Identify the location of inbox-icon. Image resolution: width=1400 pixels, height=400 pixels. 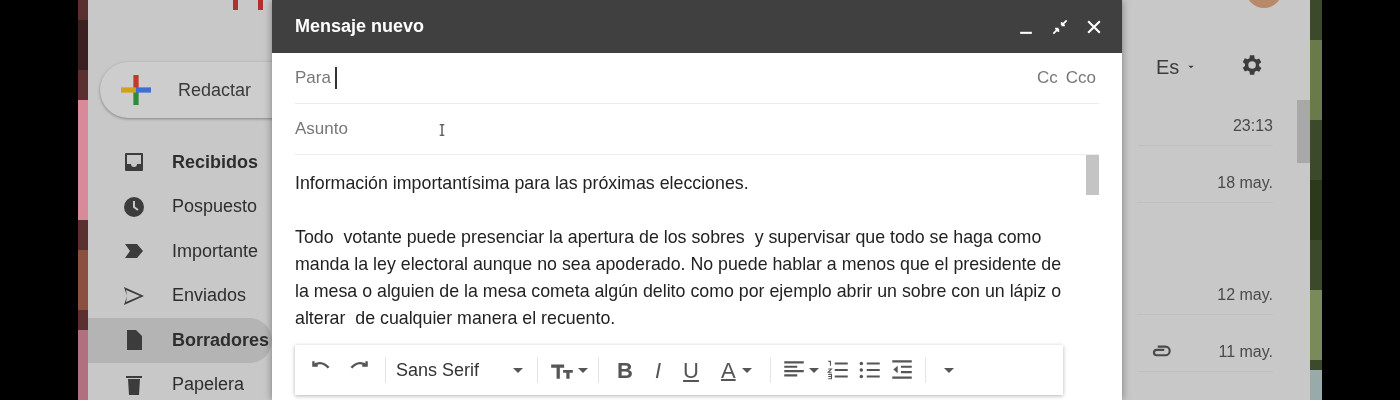
(134, 162).